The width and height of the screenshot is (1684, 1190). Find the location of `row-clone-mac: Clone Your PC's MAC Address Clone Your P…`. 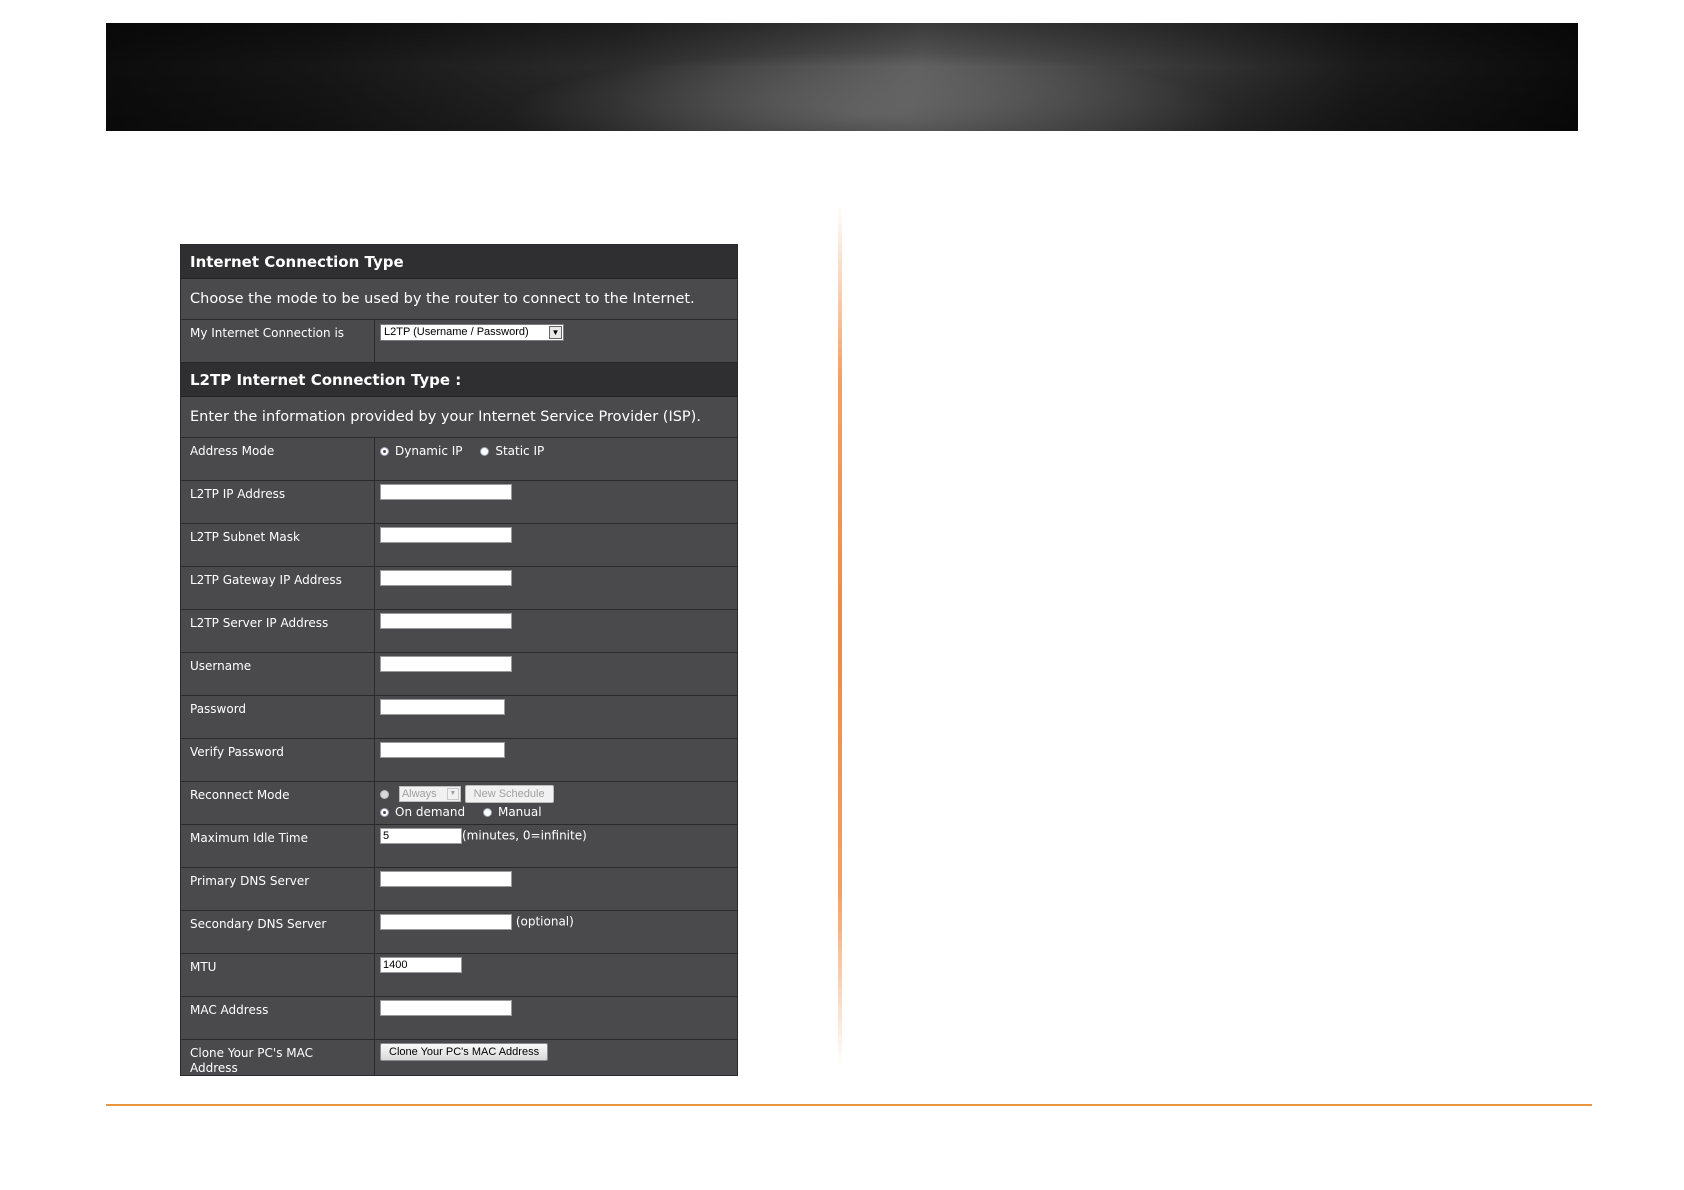

row-clone-mac: Clone Your PC's MAC Address Clone Your P… is located at coordinates (459, 1058).